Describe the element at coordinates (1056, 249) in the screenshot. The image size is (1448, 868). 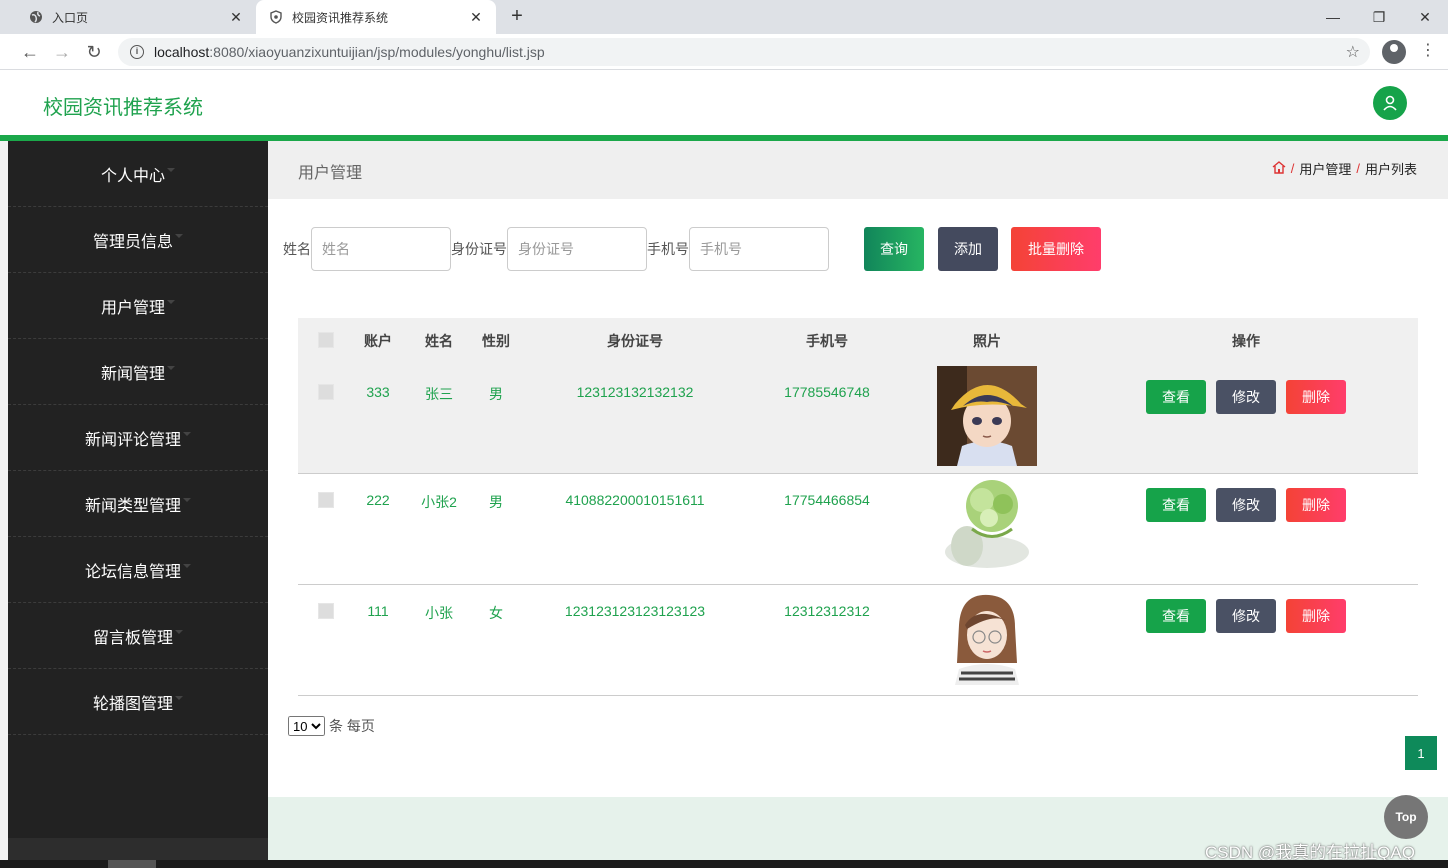
I see `batch-delete-button: 批量删除` at that location.